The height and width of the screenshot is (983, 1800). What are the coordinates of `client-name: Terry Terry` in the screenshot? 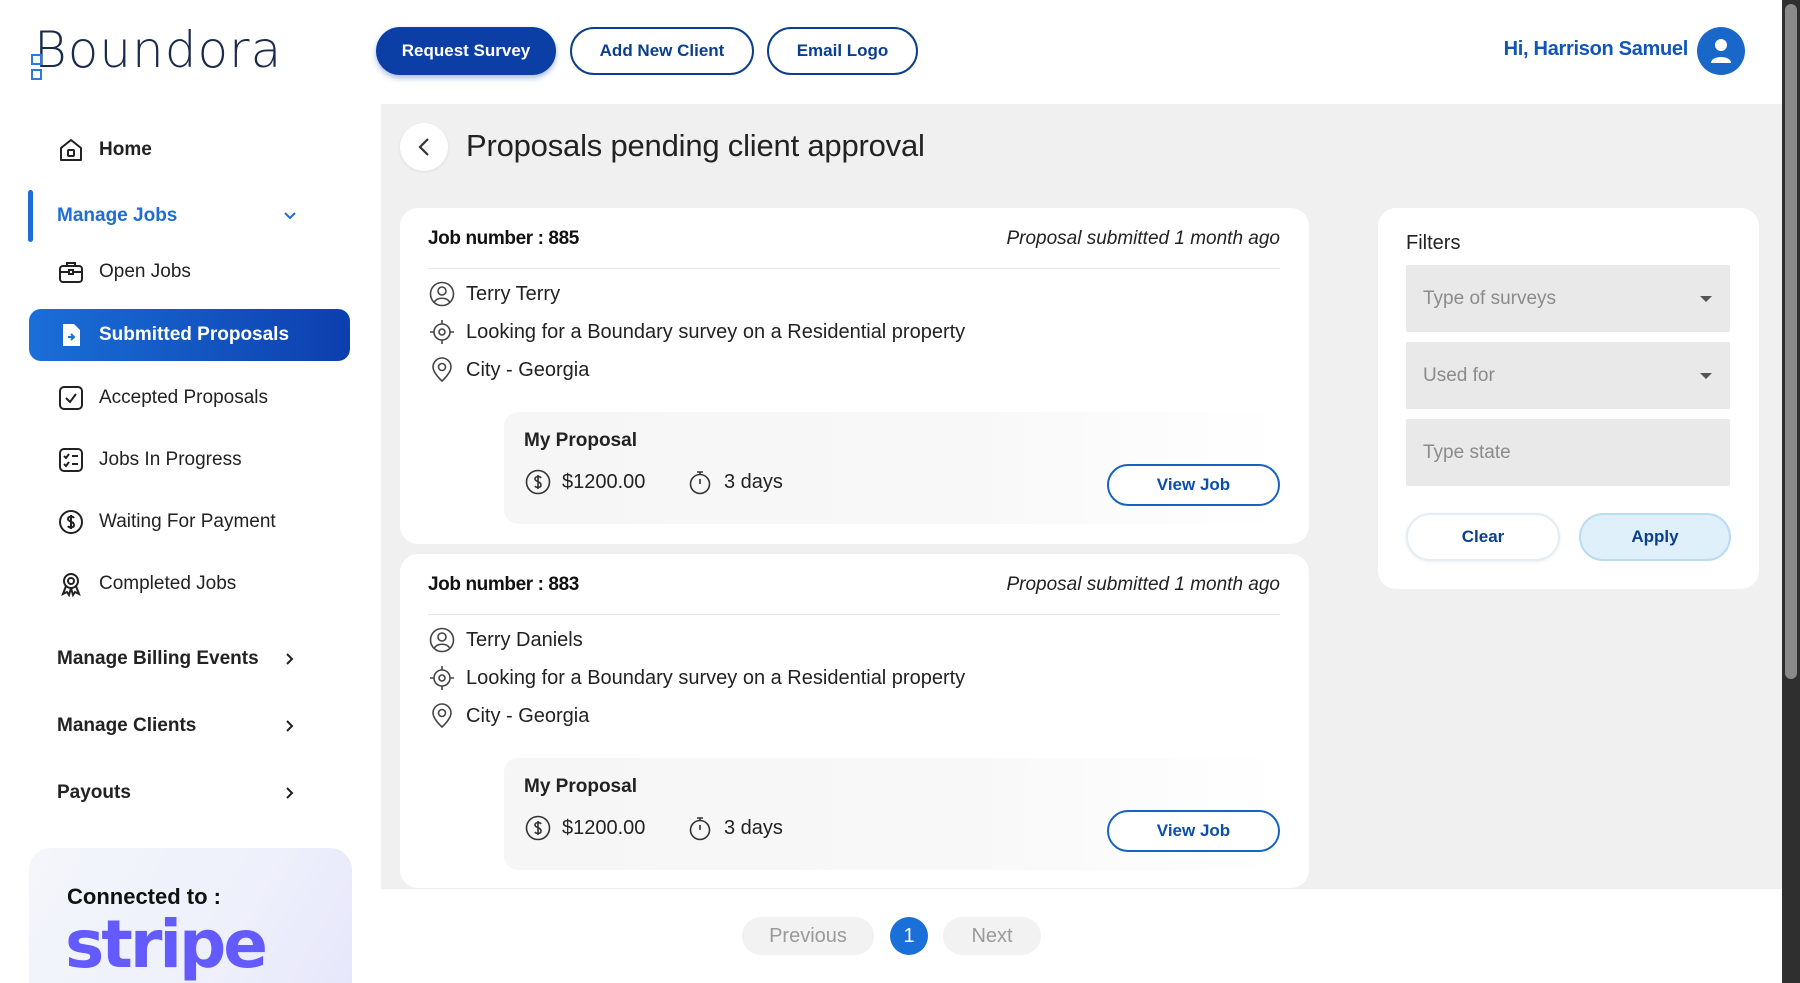 It's located at (513, 293).